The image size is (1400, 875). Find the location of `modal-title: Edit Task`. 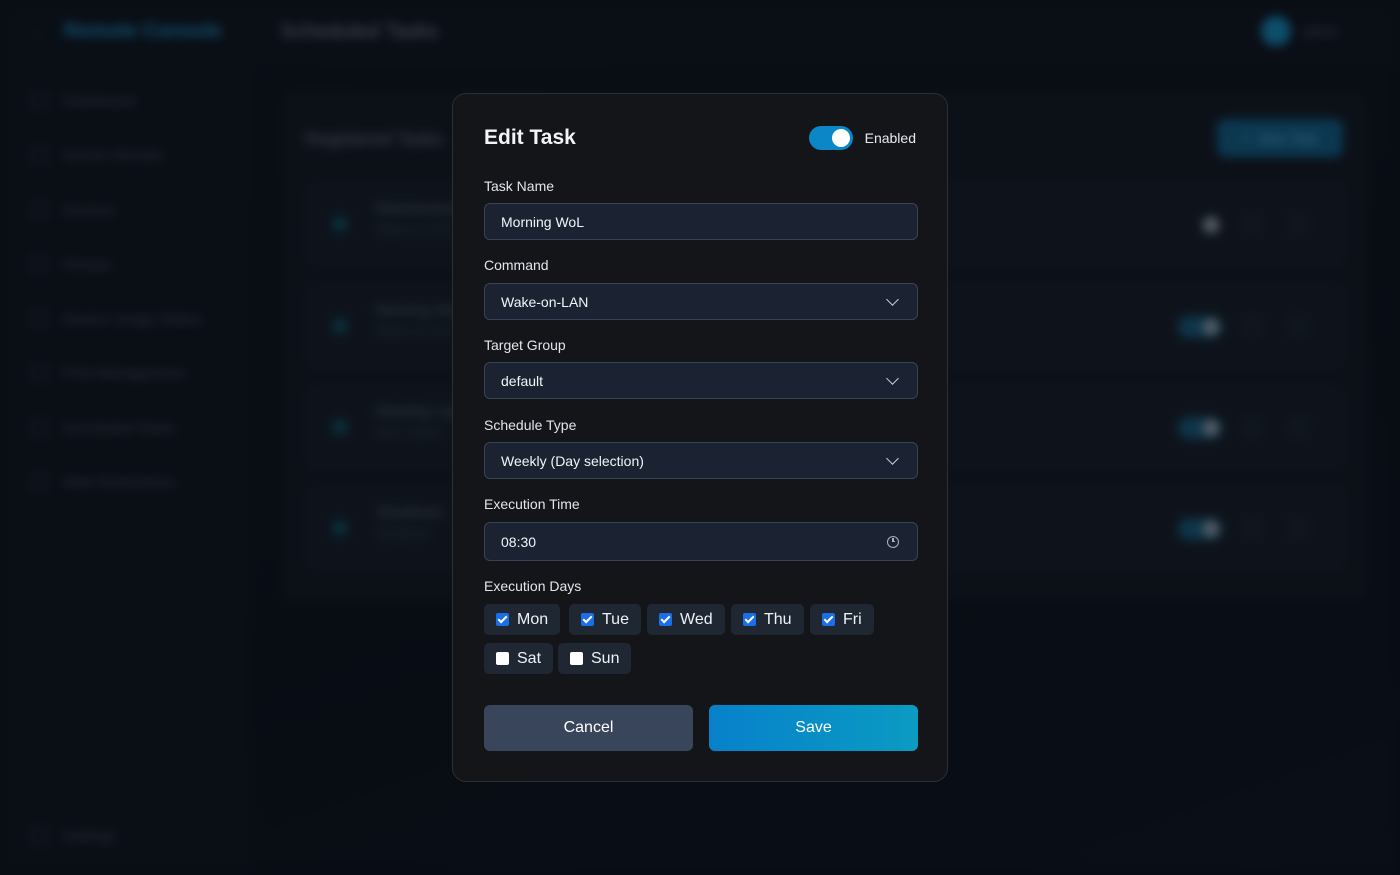

modal-title: Edit Task is located at coordinates (530, 137).